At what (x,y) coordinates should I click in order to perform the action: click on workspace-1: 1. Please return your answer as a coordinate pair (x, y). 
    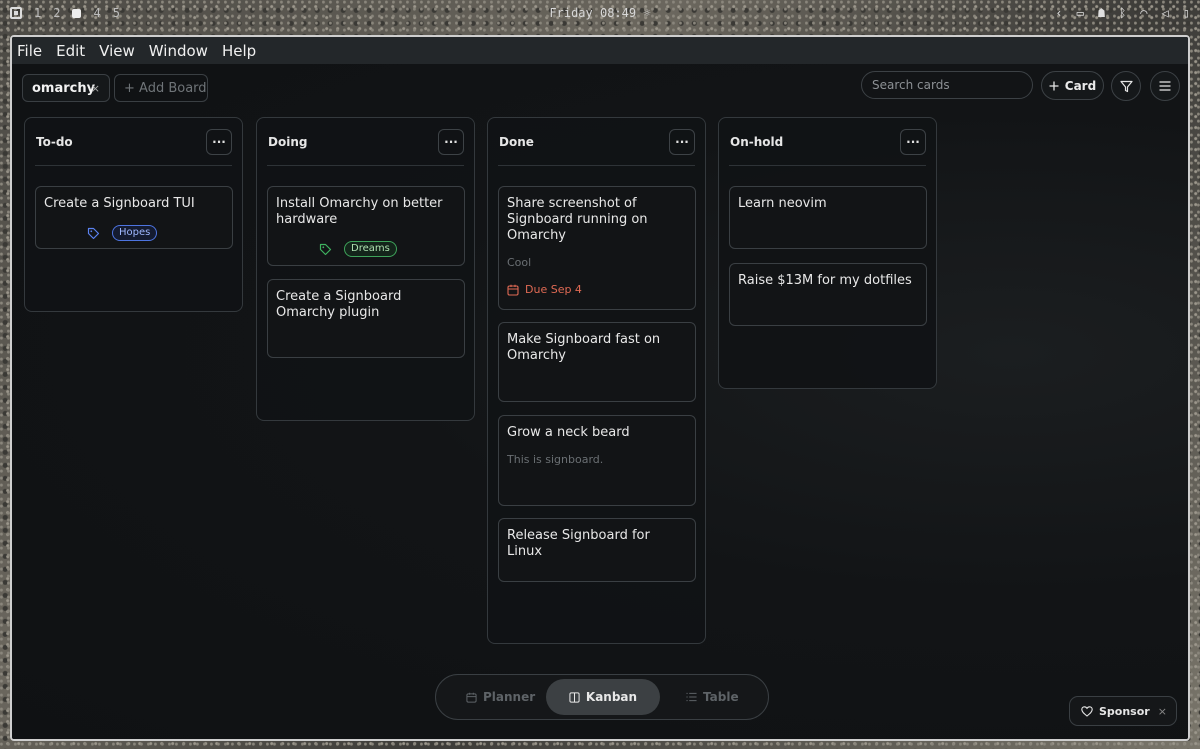
    Looking at the image, I should click on (37, 13).